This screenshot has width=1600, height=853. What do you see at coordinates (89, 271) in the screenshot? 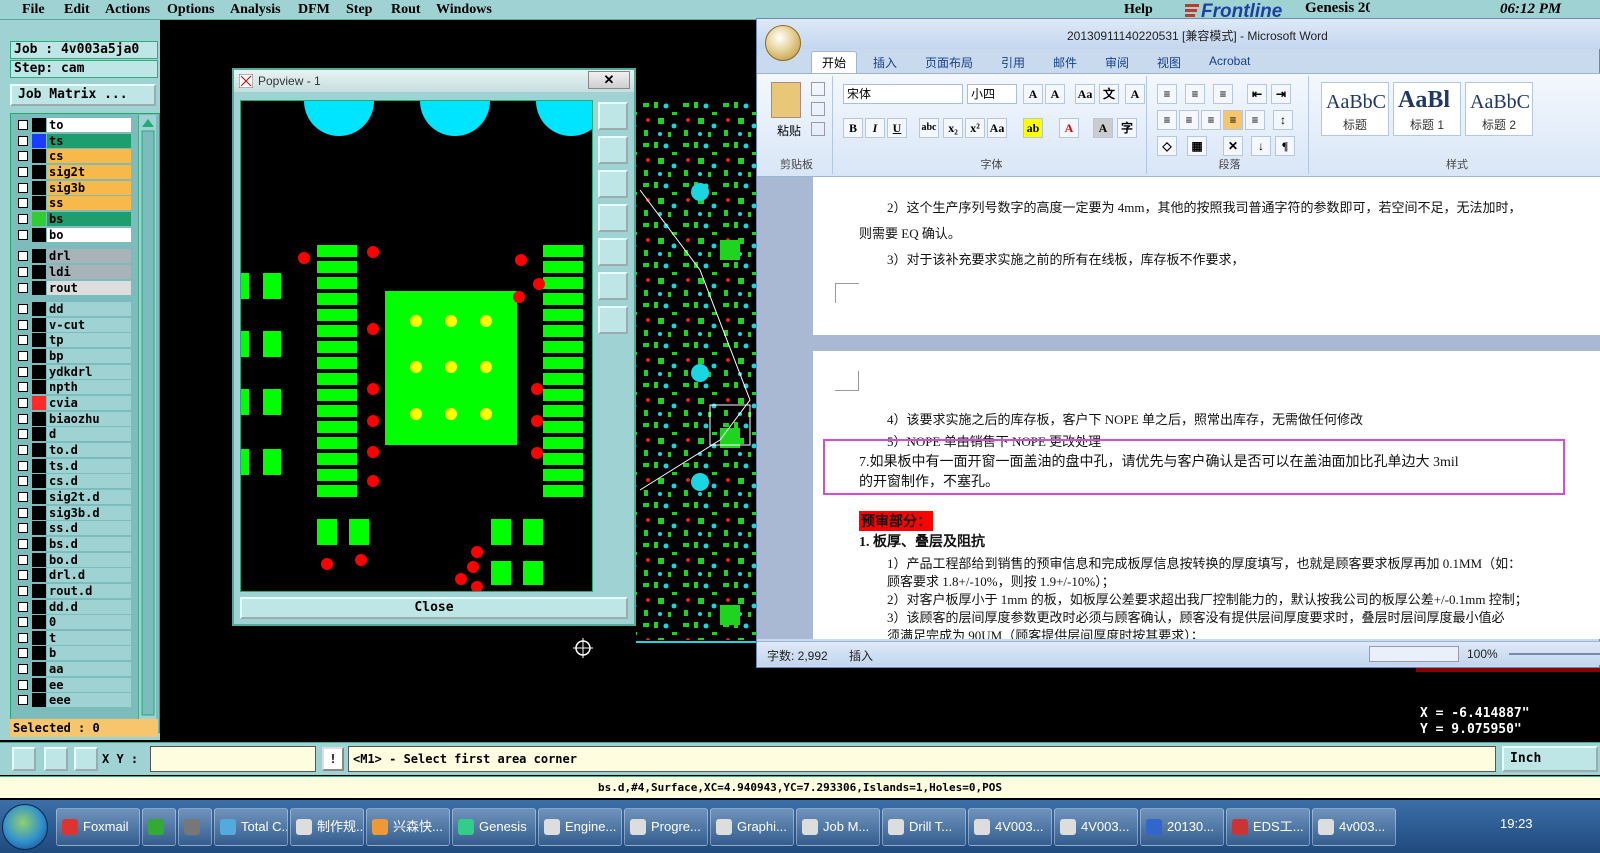
I see `layer-name: ldi` at bounding box center [89, 271].